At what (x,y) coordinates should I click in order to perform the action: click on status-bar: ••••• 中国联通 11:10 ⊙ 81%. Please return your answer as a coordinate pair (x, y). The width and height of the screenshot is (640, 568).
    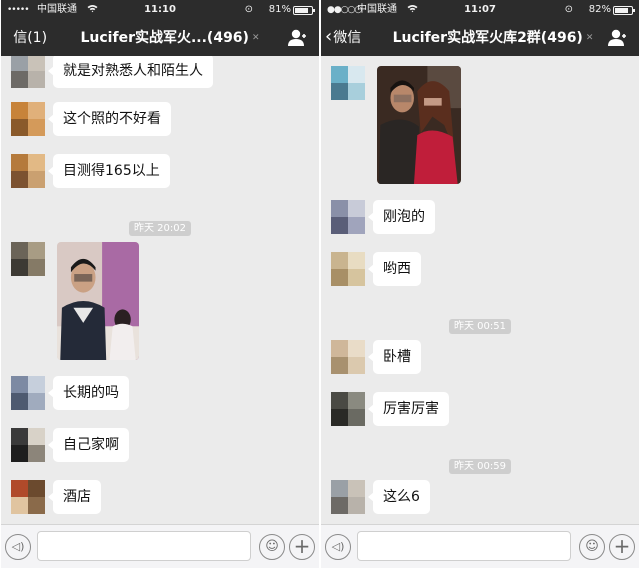
    Looking at the image, I should click on (160, 10).